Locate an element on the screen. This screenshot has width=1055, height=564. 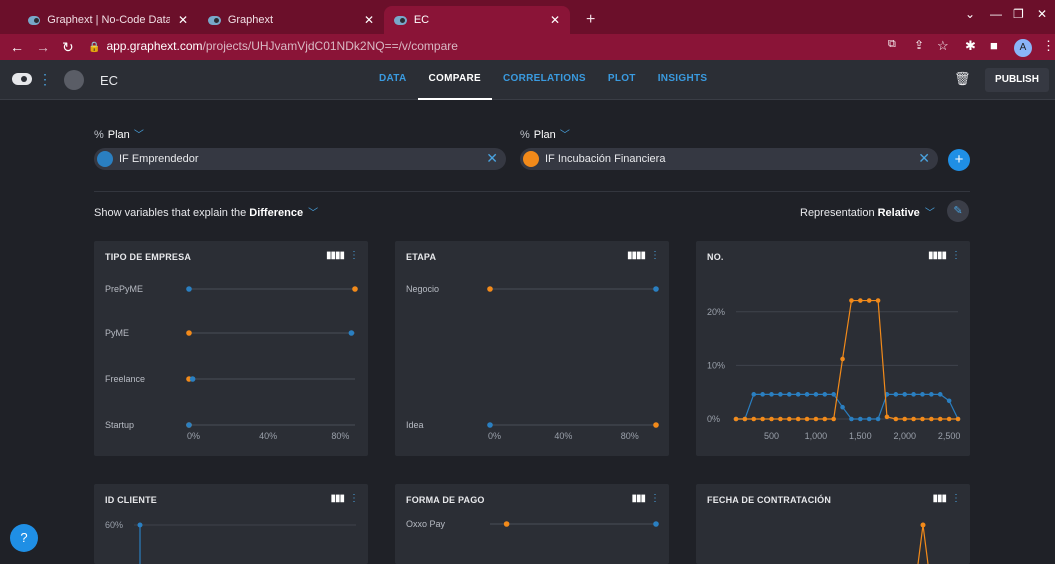
category-label: PyME is located at coordinates (117, 333).